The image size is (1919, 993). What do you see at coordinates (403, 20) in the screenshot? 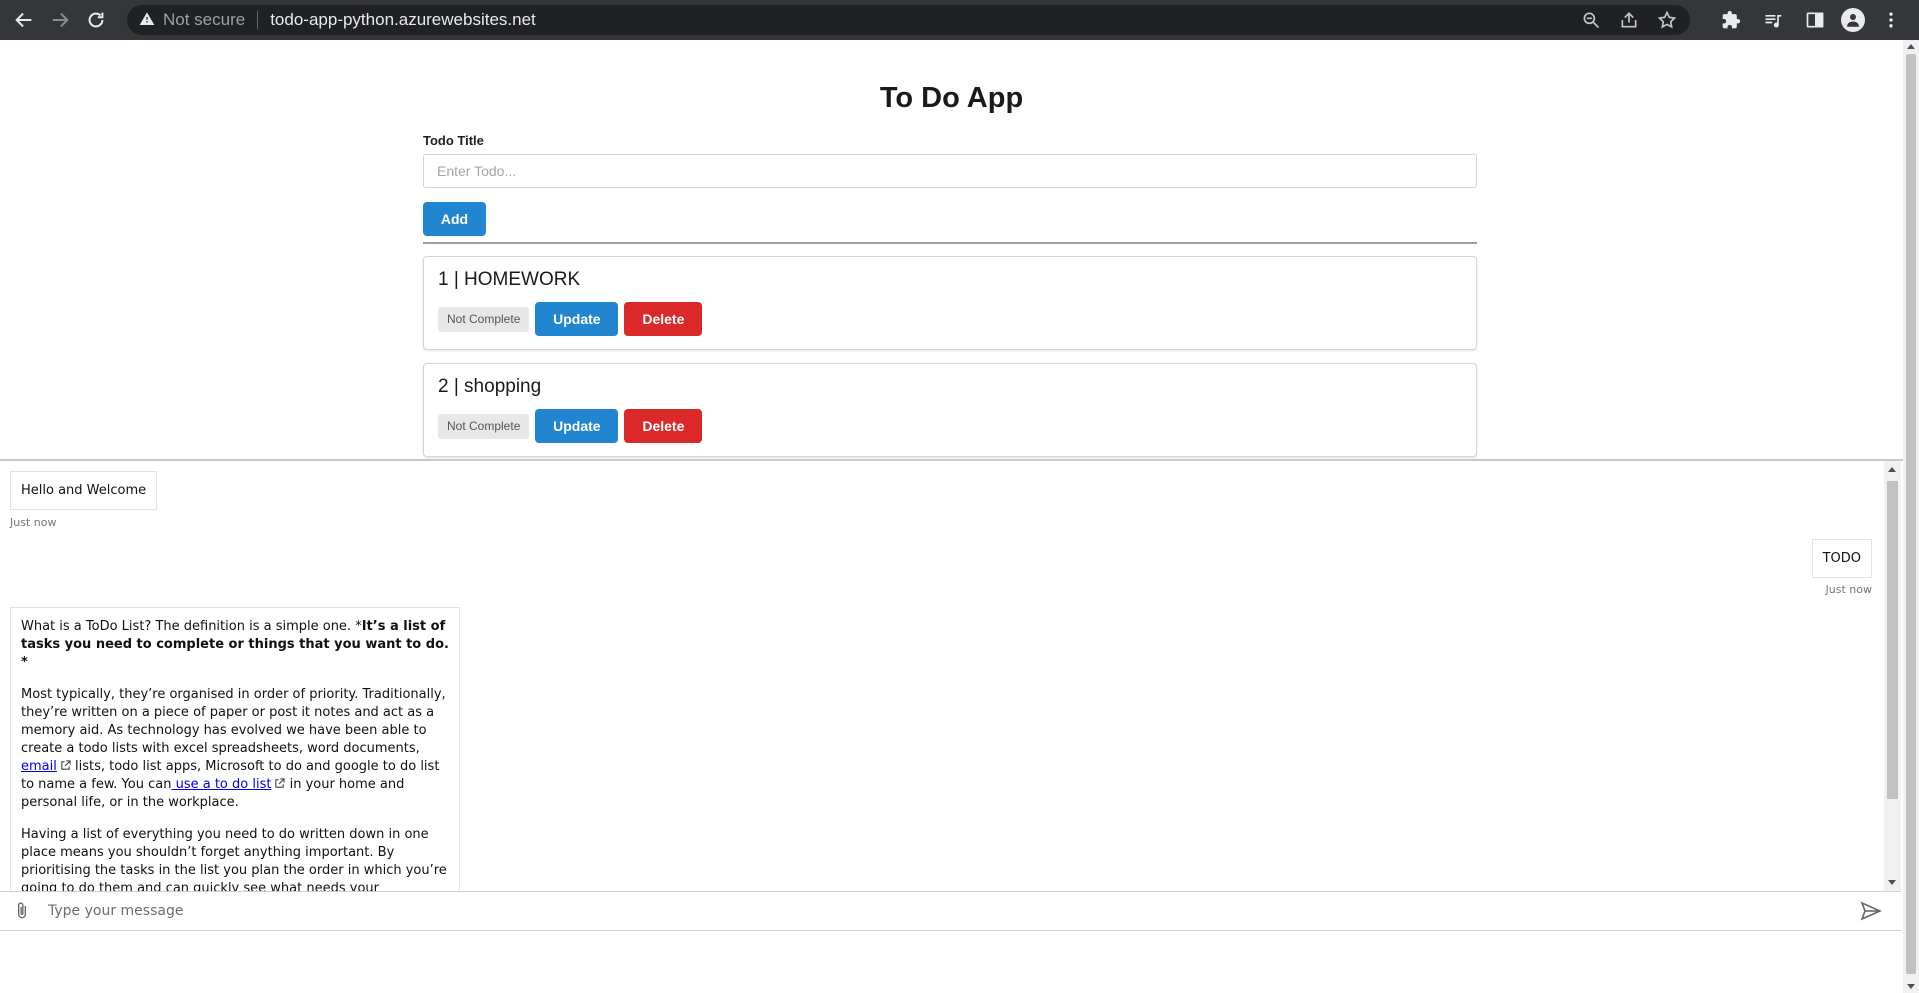
I see `url-text: todo-app-python.azurewebsites.net` at bounding box center [403, 20].